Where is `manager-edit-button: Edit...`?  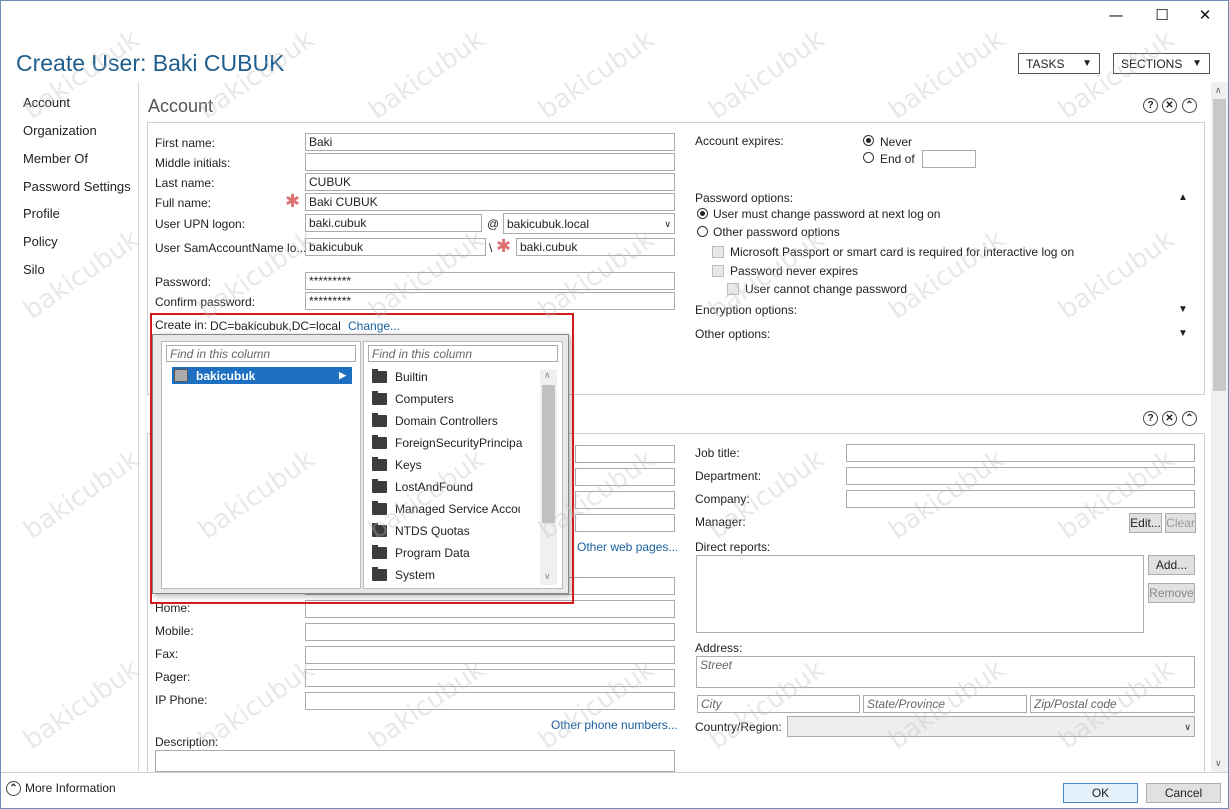 manager-edit-button: Edit... is located at coordinates (1145, 523).